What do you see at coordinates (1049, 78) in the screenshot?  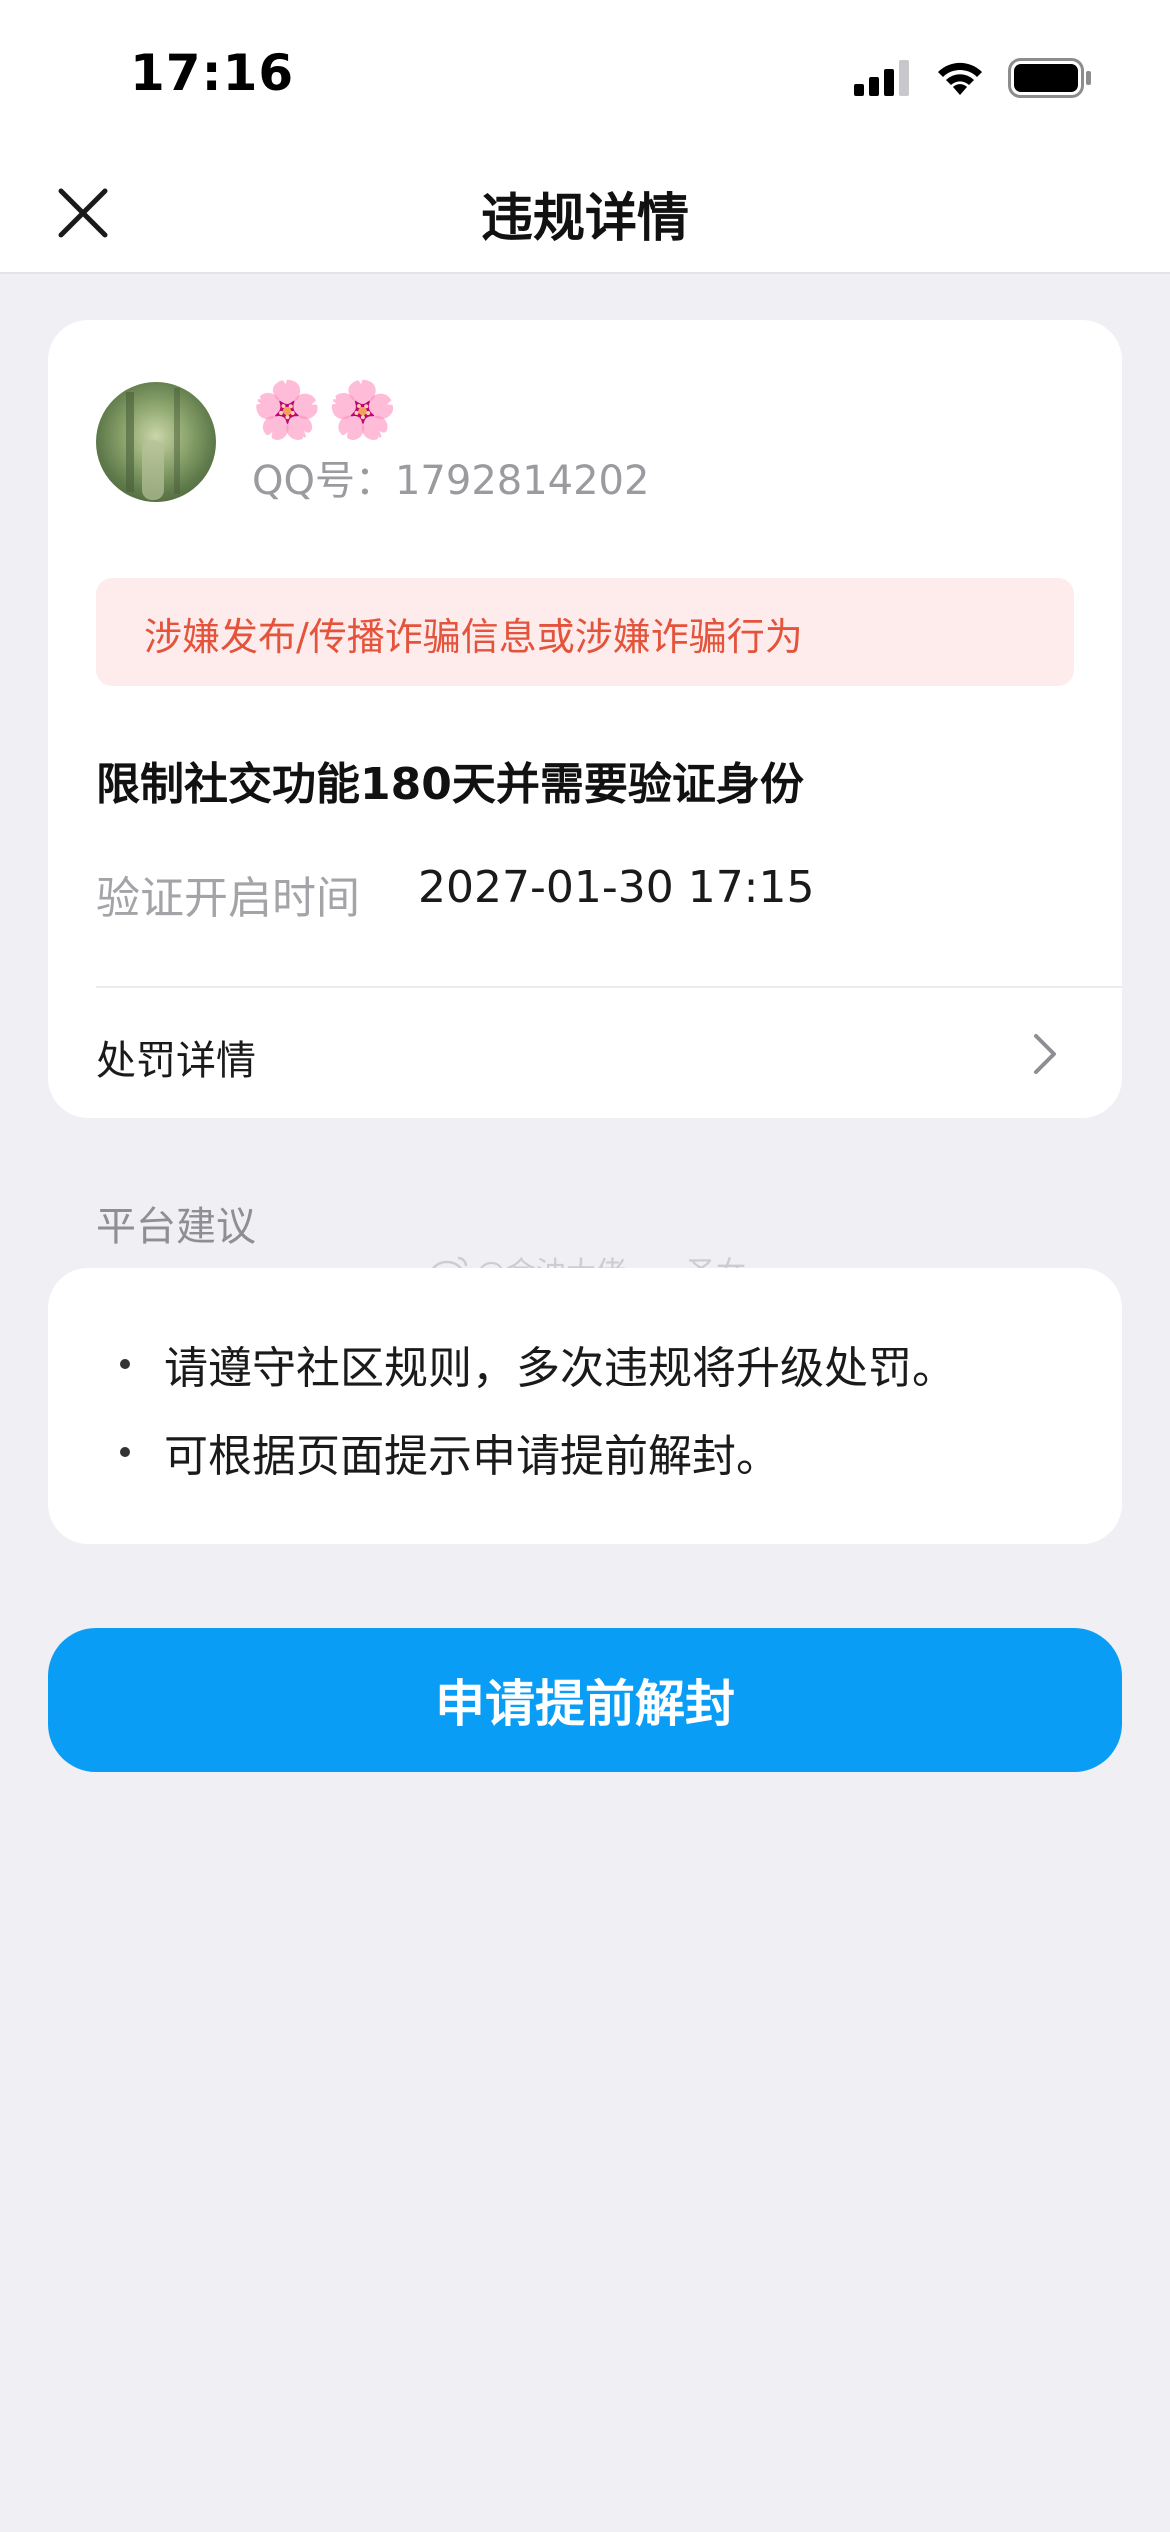 I see `battery-icon` at bounding box center [1049, 78].